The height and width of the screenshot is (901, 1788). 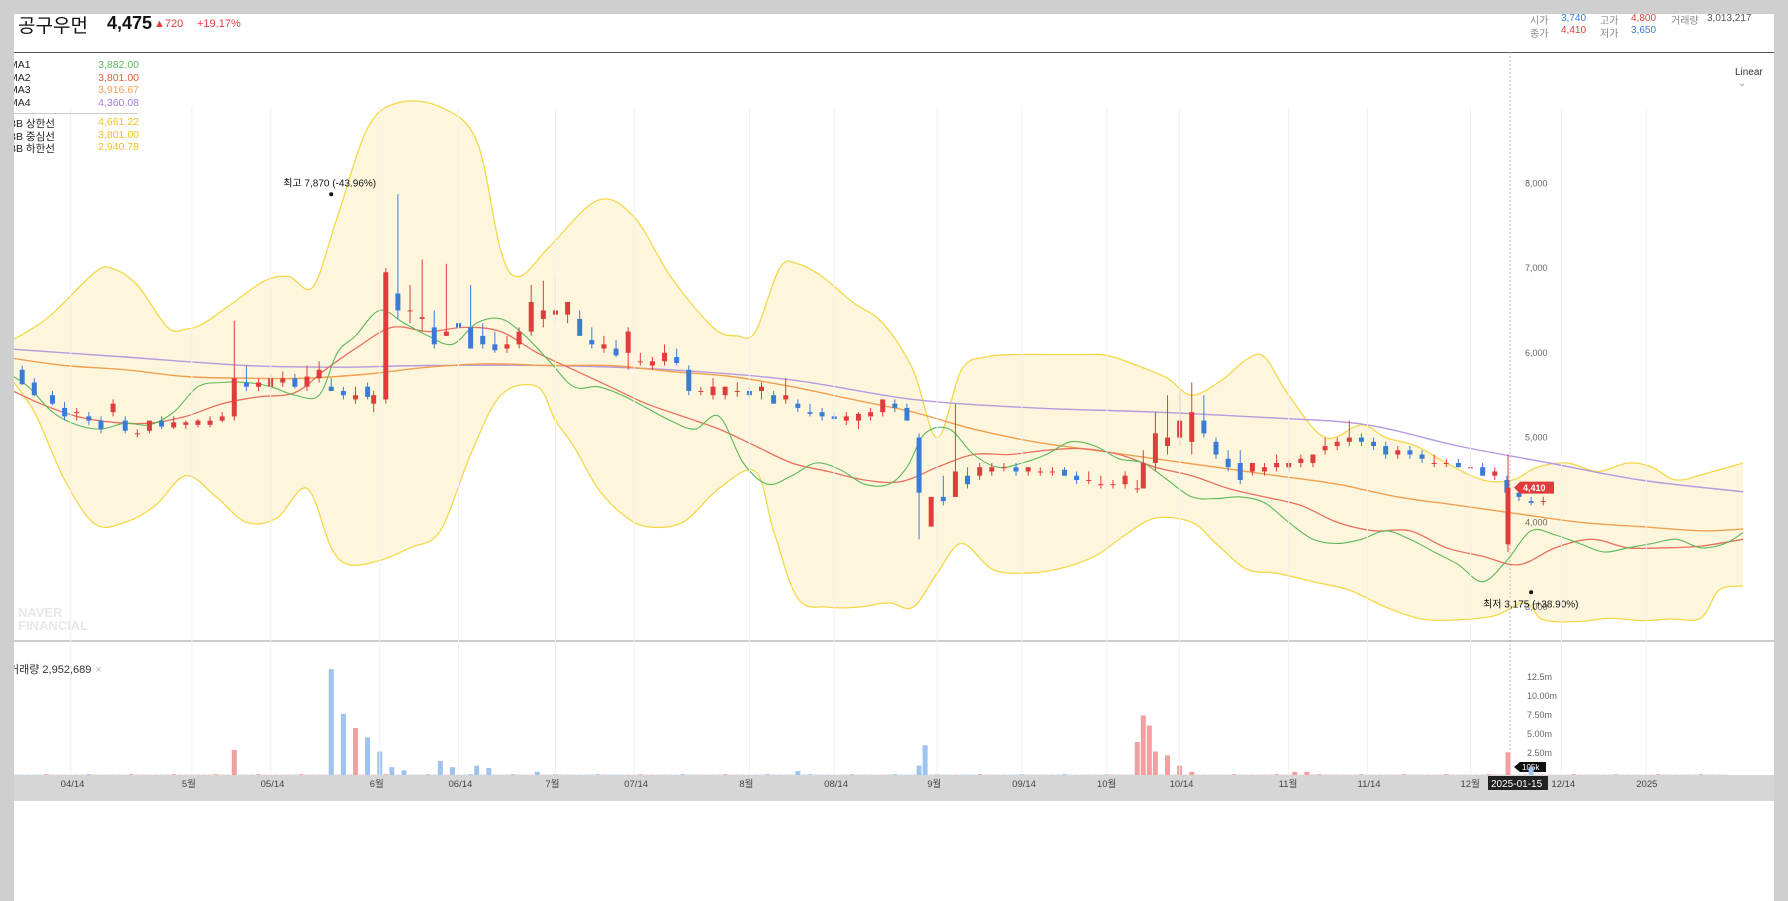 What do you see at coordinates (1754, 78) in the screenshot?
I see `scale-mode-select: Linear ⌄` at bounding box center [1754, 78].